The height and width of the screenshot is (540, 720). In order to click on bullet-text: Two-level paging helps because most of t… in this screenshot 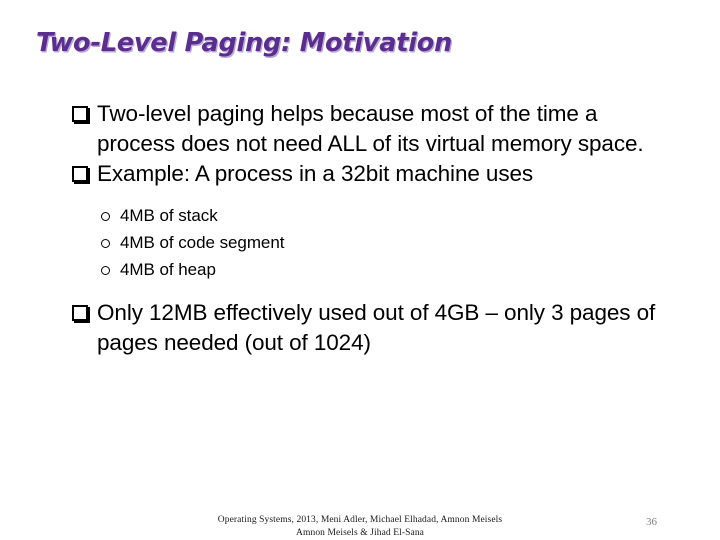, I will do `click(370, 128)`.